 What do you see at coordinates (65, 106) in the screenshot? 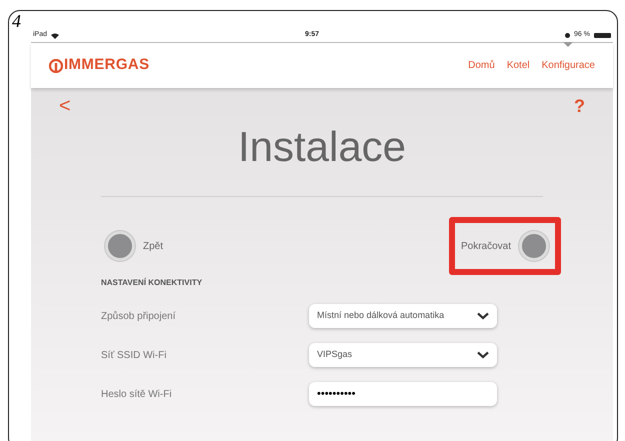
I see `back-button: <` at bounding box center [65, 106].